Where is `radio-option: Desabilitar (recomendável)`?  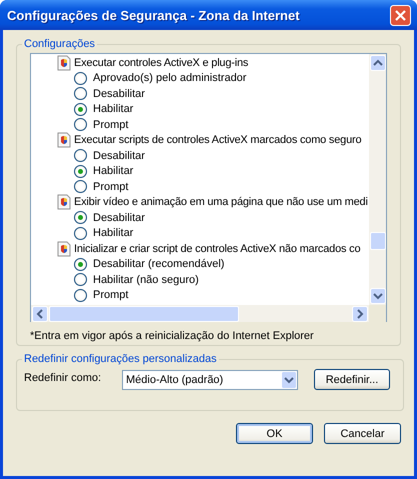
radio-option: Desabilitar (recomendável) is located at coordinates (213, 264).